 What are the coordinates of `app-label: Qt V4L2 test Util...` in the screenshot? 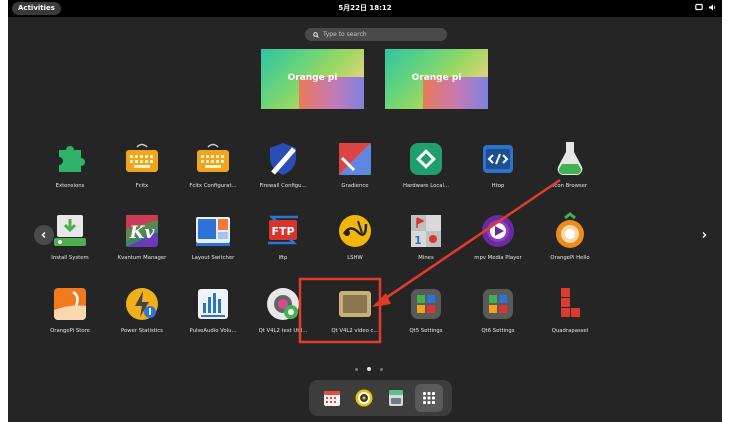 It's located at (283, 331).